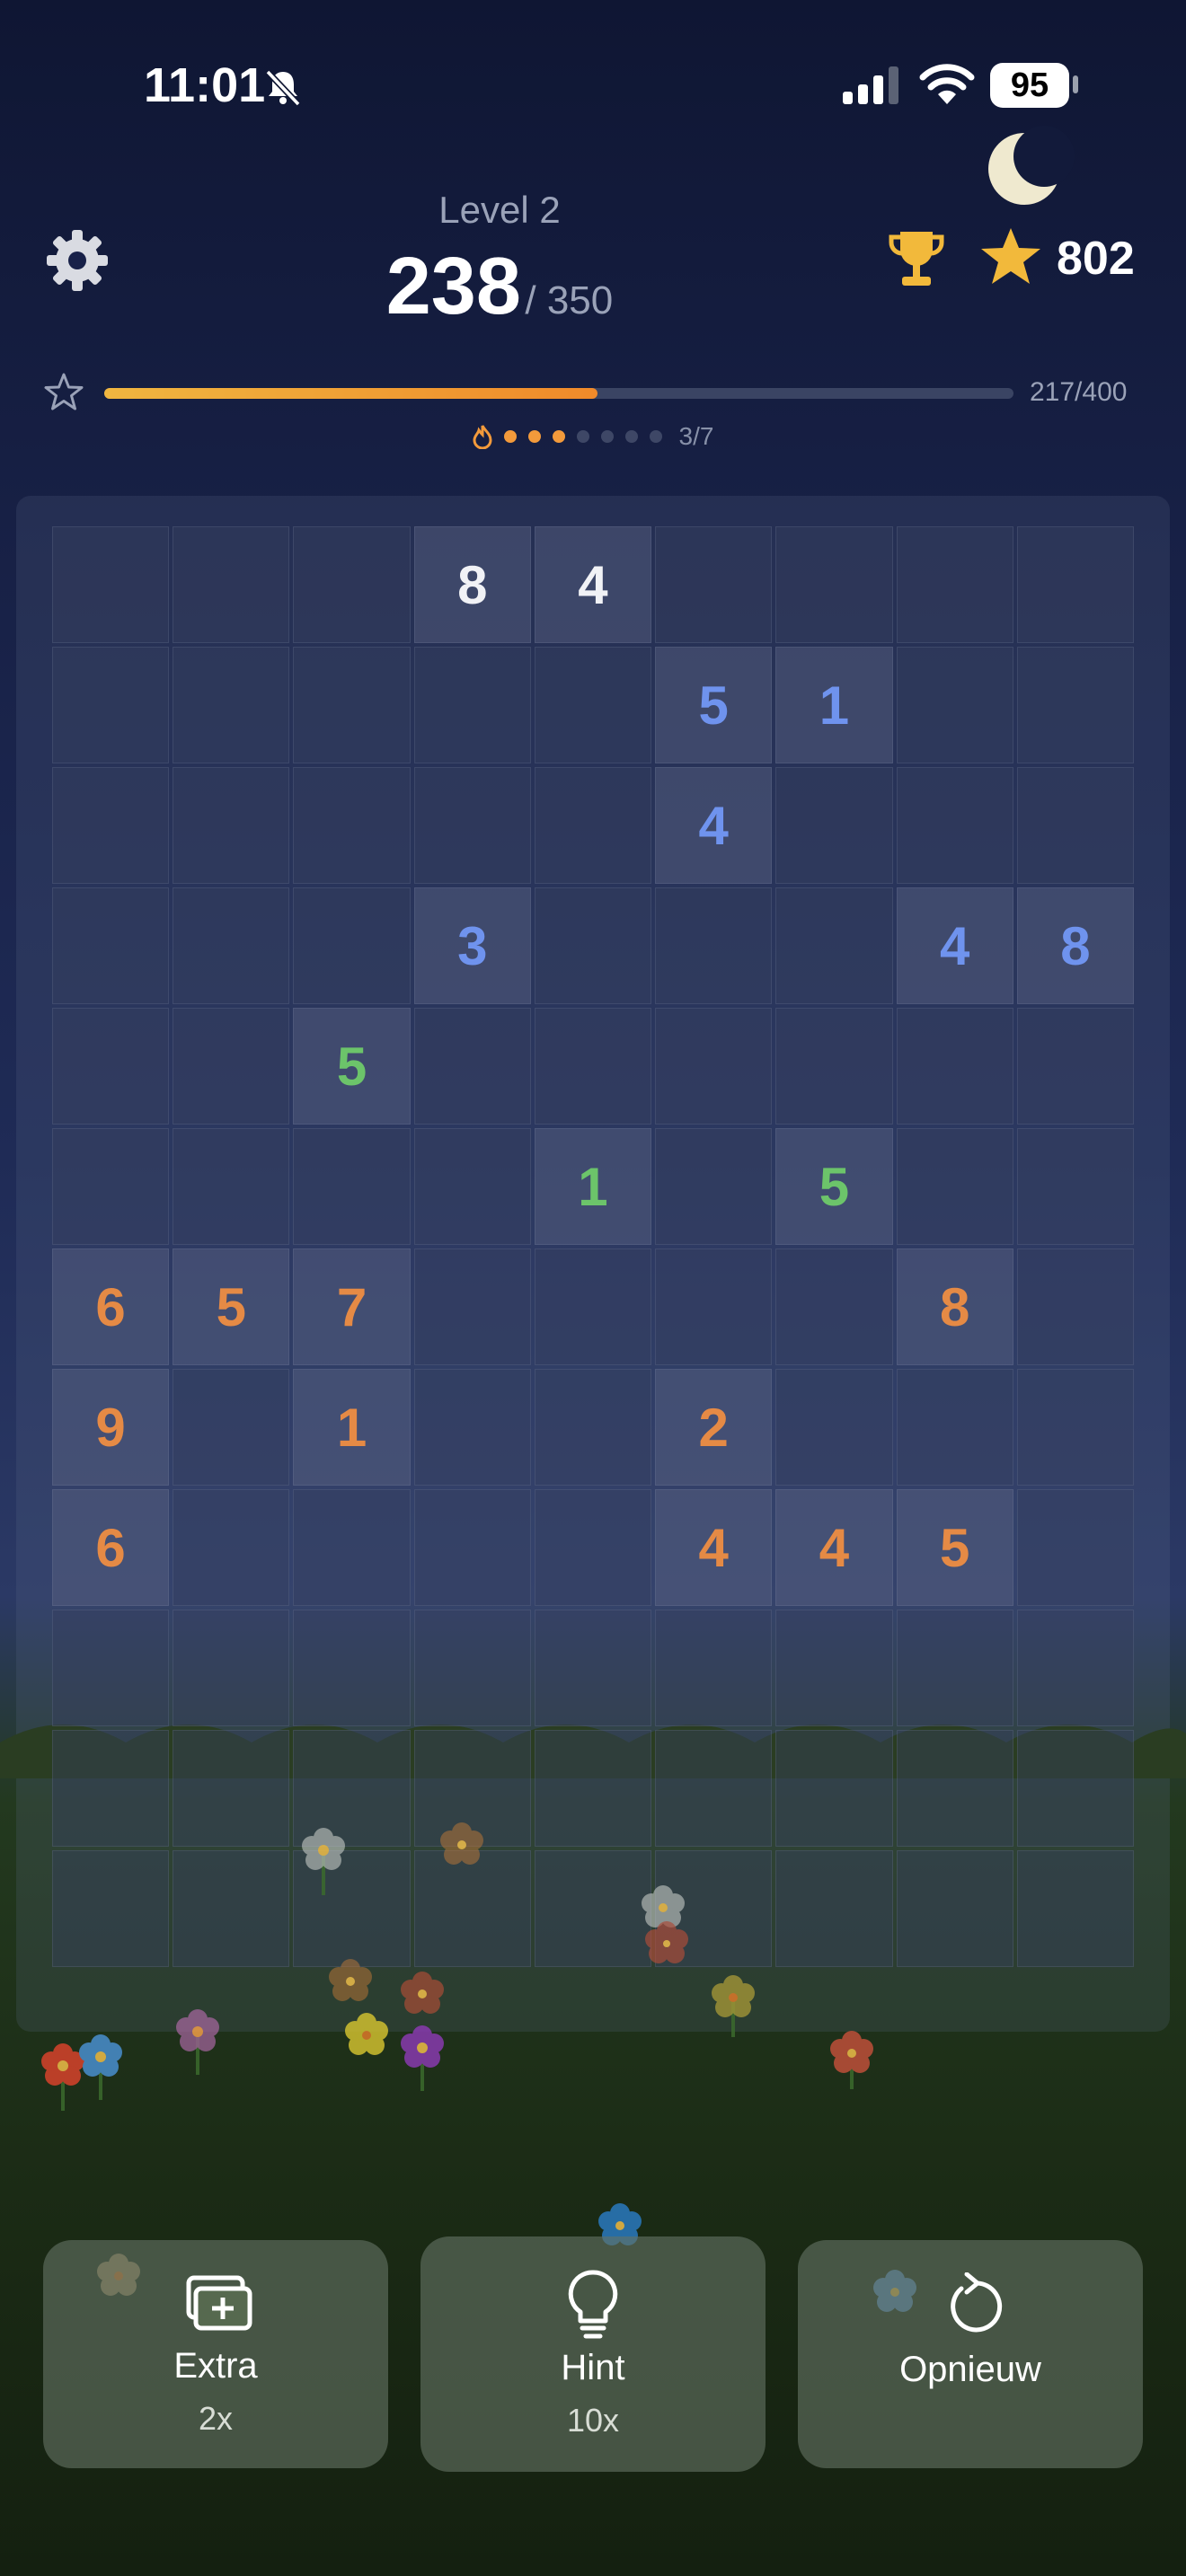 The height and width of the screenshot is (2576, 1186). I want to click on trophy-icon, so click(916, 258).